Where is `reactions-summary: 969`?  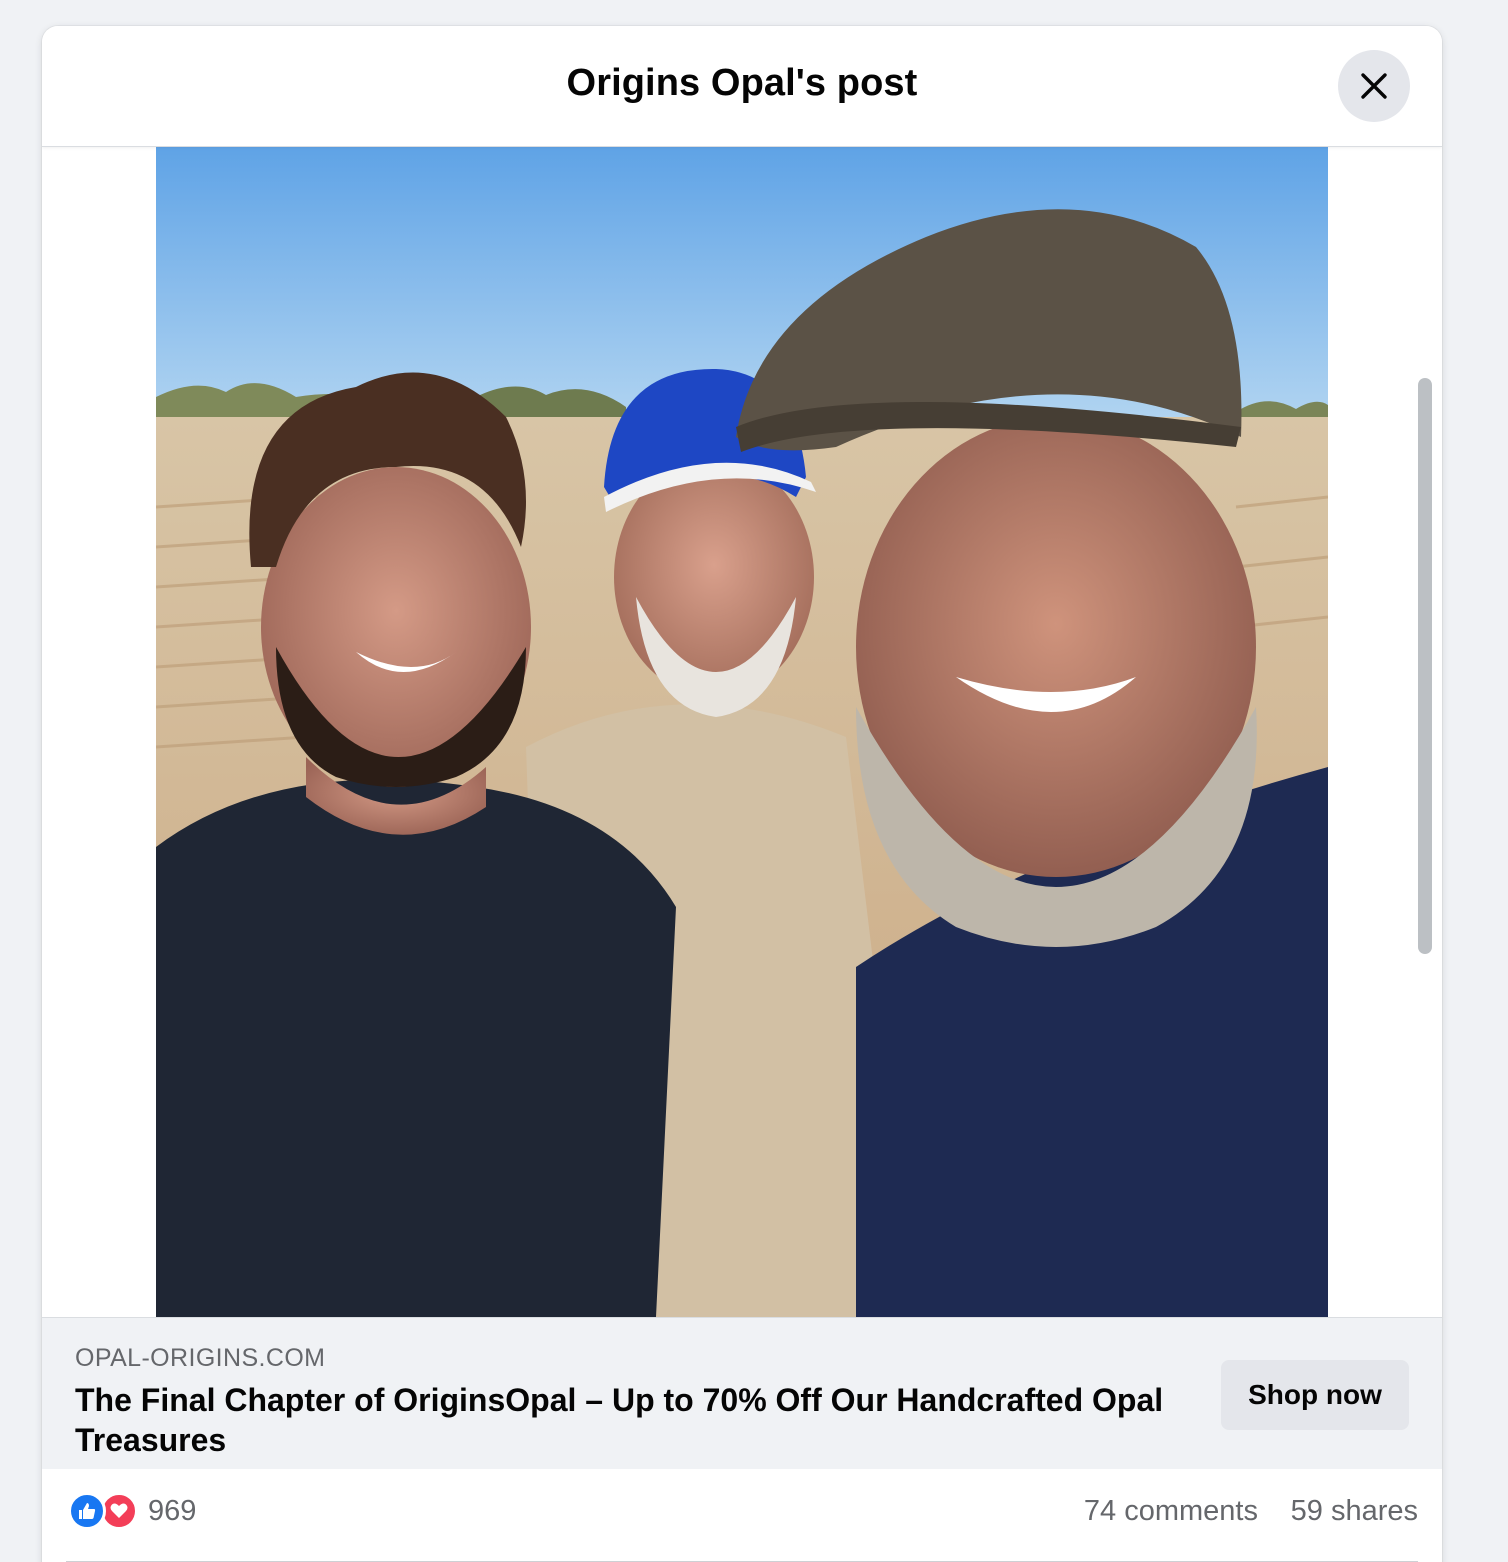
reactions-summary: 969 is located at coordinates (132, 1511).